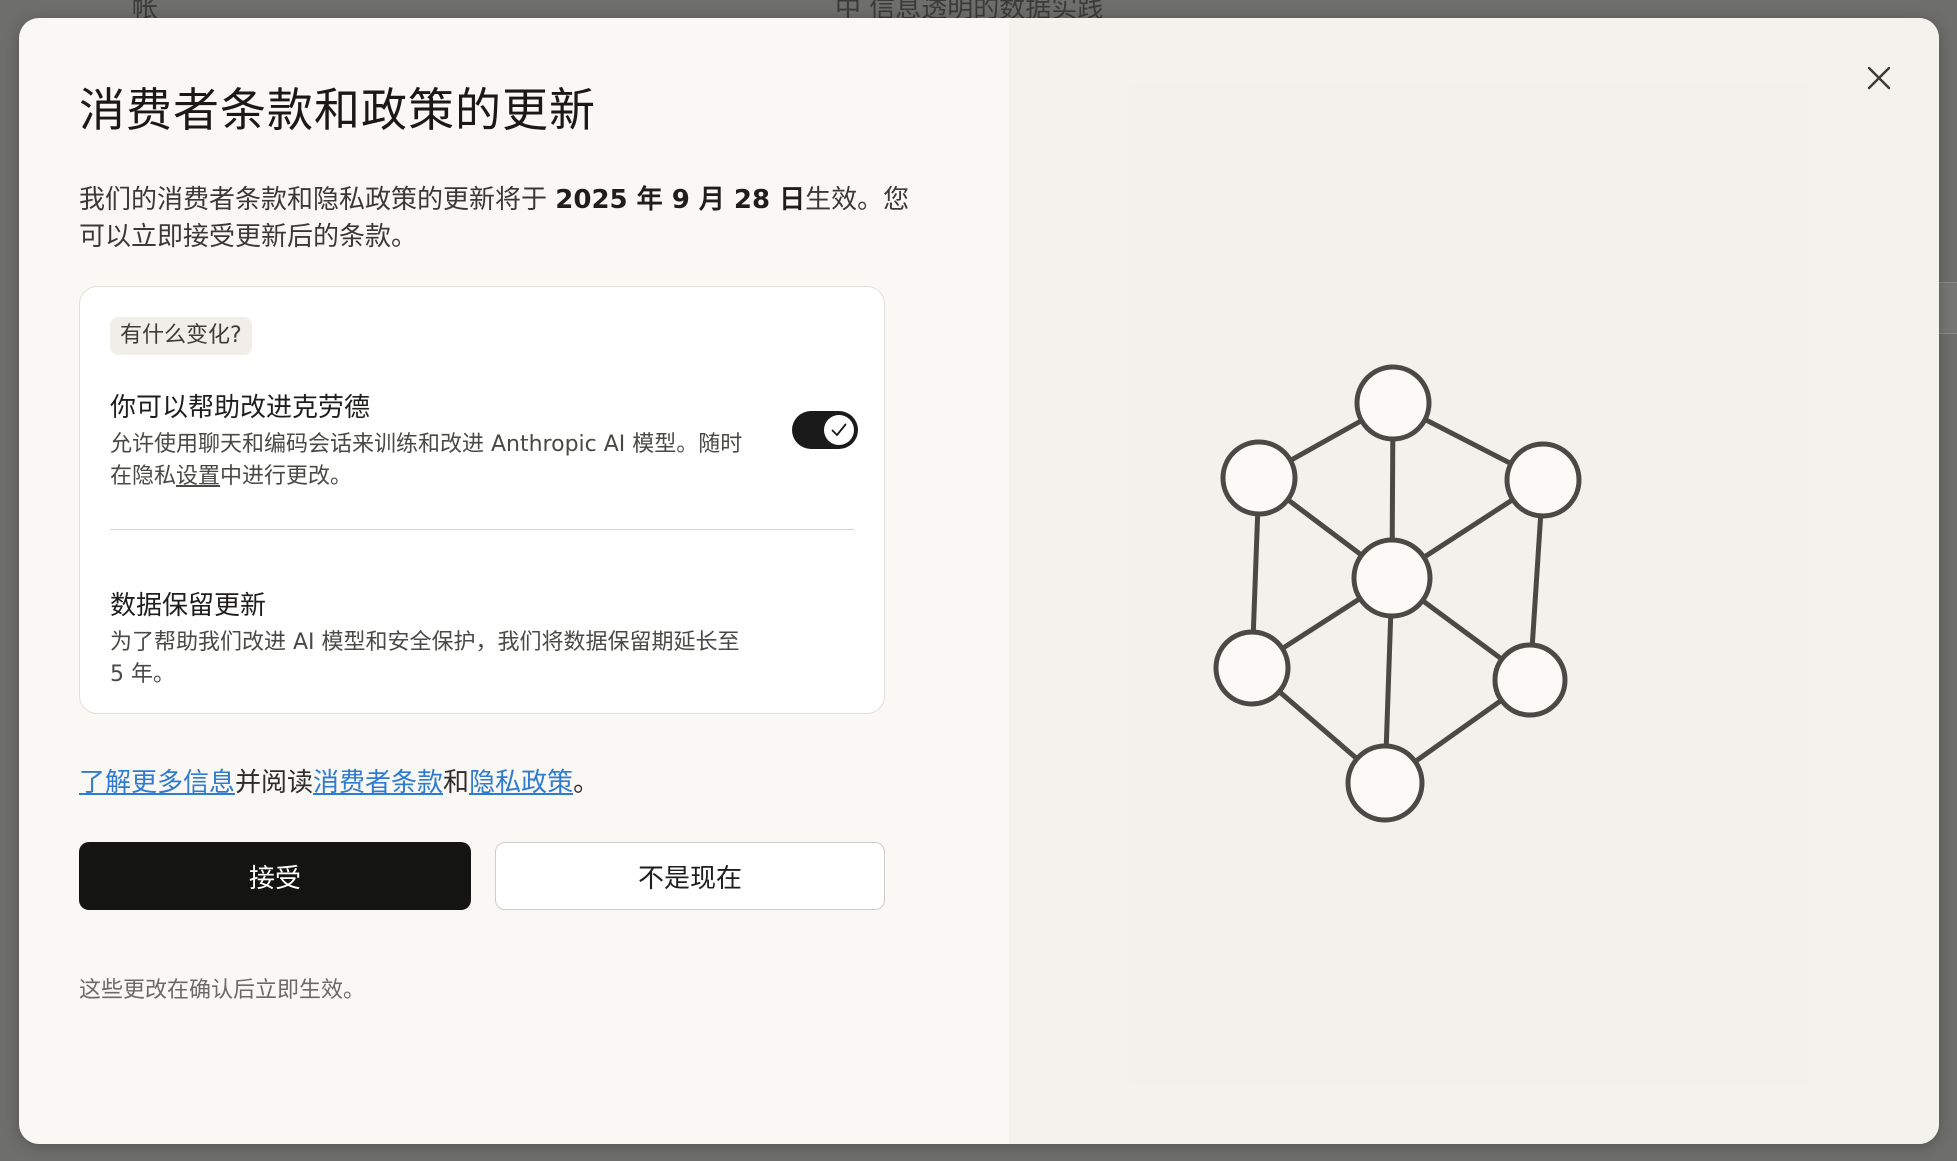 The image size is (1957, 1161). I want to click on effective-note: 这些更改在确认后立即生效。, so click(222, 990).